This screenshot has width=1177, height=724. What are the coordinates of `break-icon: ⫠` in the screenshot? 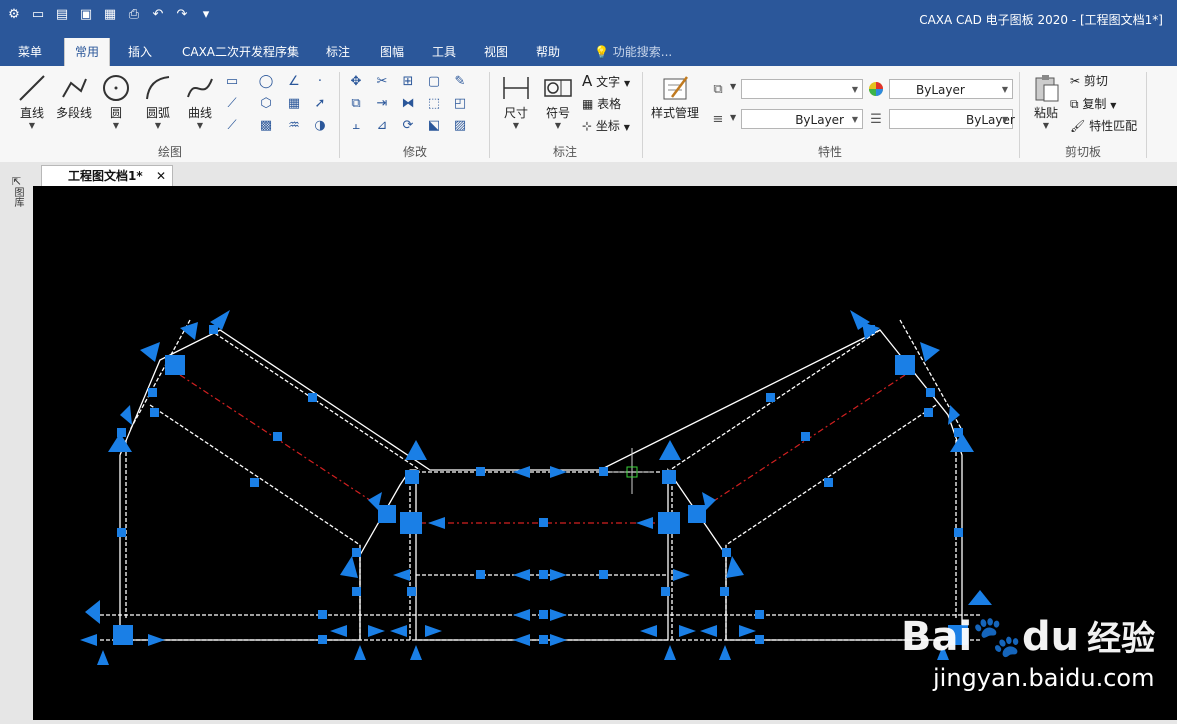 It's located at (356, 126).